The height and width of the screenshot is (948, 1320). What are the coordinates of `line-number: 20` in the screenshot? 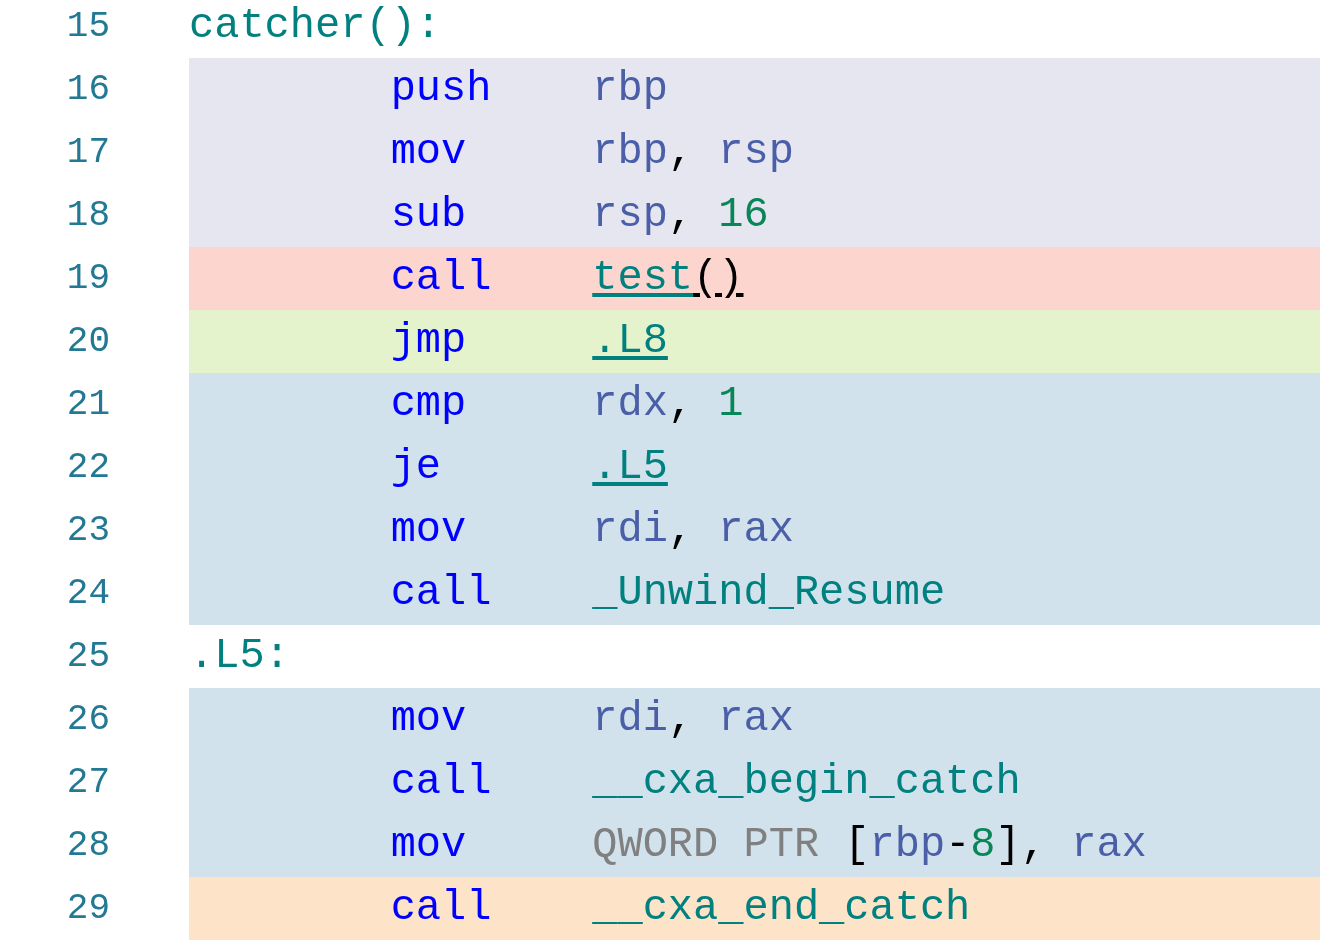 It's located at (87, 341).